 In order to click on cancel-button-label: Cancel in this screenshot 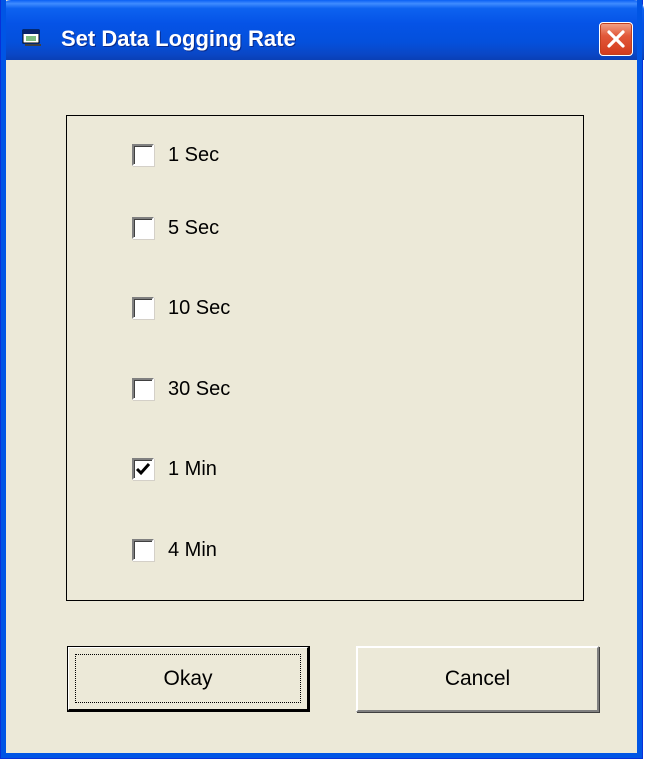, I will do `click(477, 678)`.